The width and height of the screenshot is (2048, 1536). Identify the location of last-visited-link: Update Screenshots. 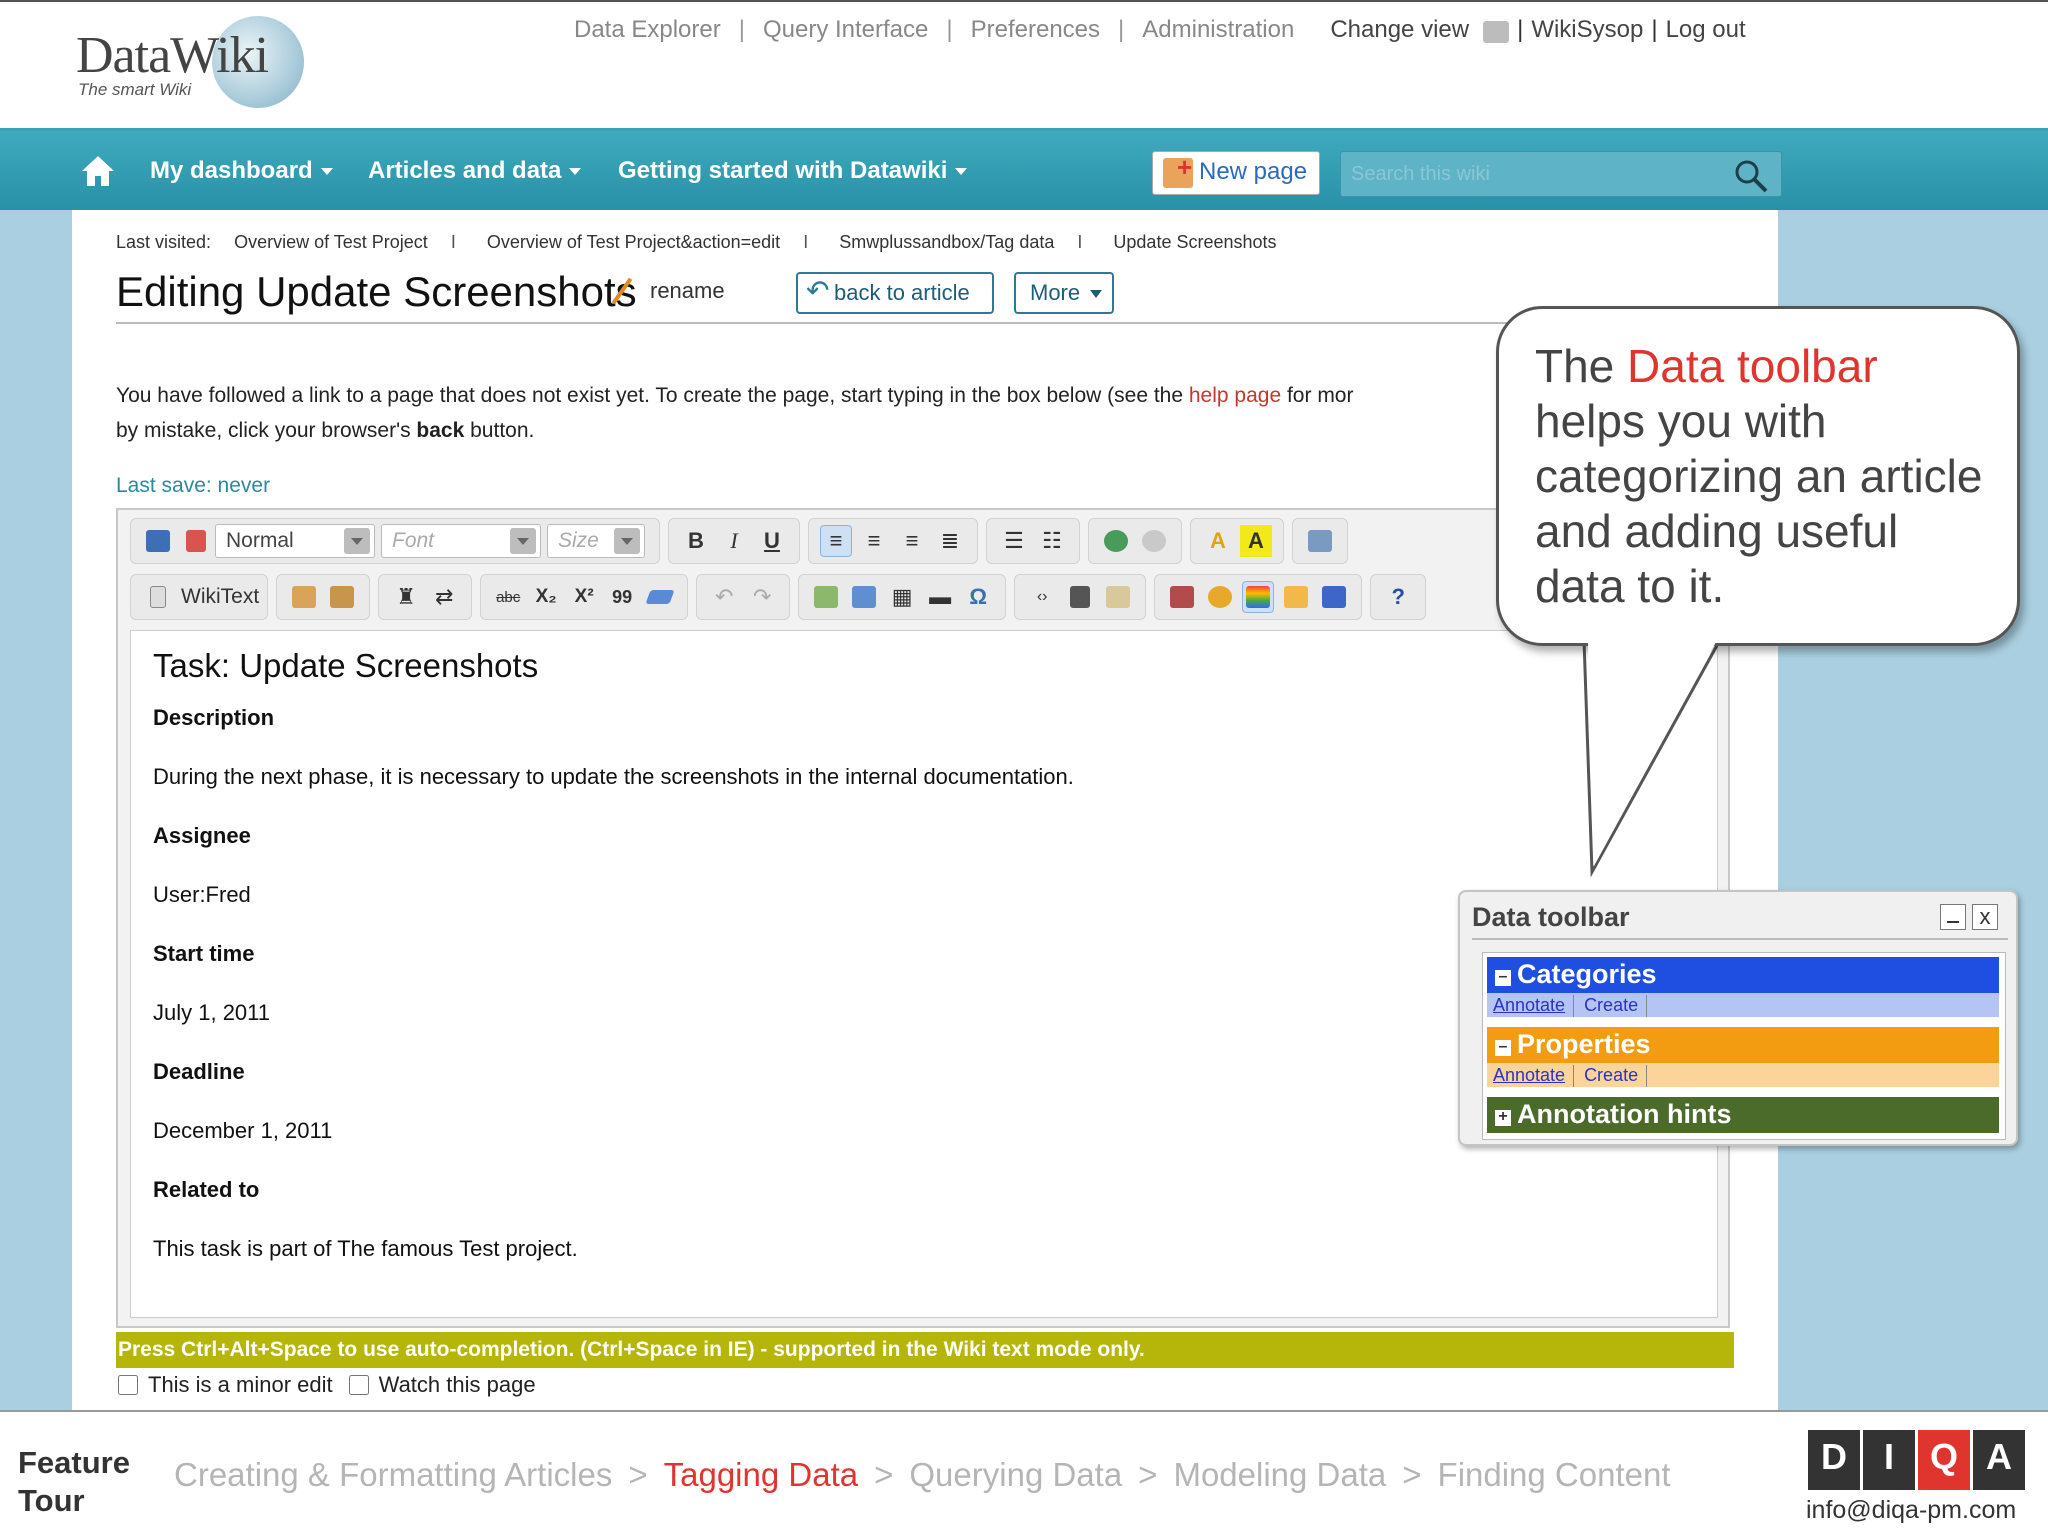
(1194, 242).